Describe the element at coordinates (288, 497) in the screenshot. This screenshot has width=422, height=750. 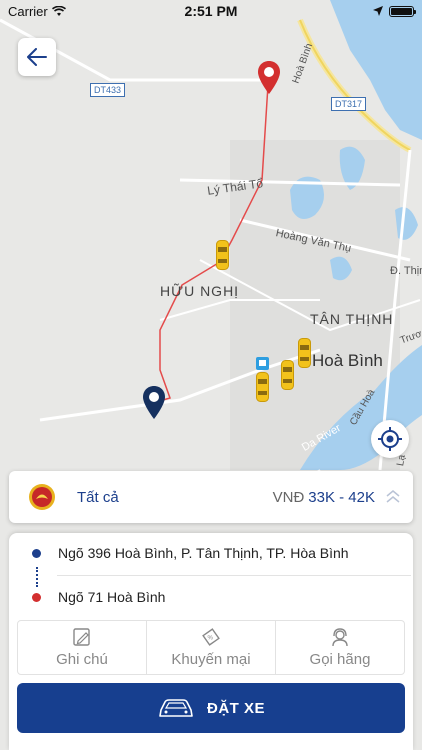
I see `price-currency: VNĐ` at that location.